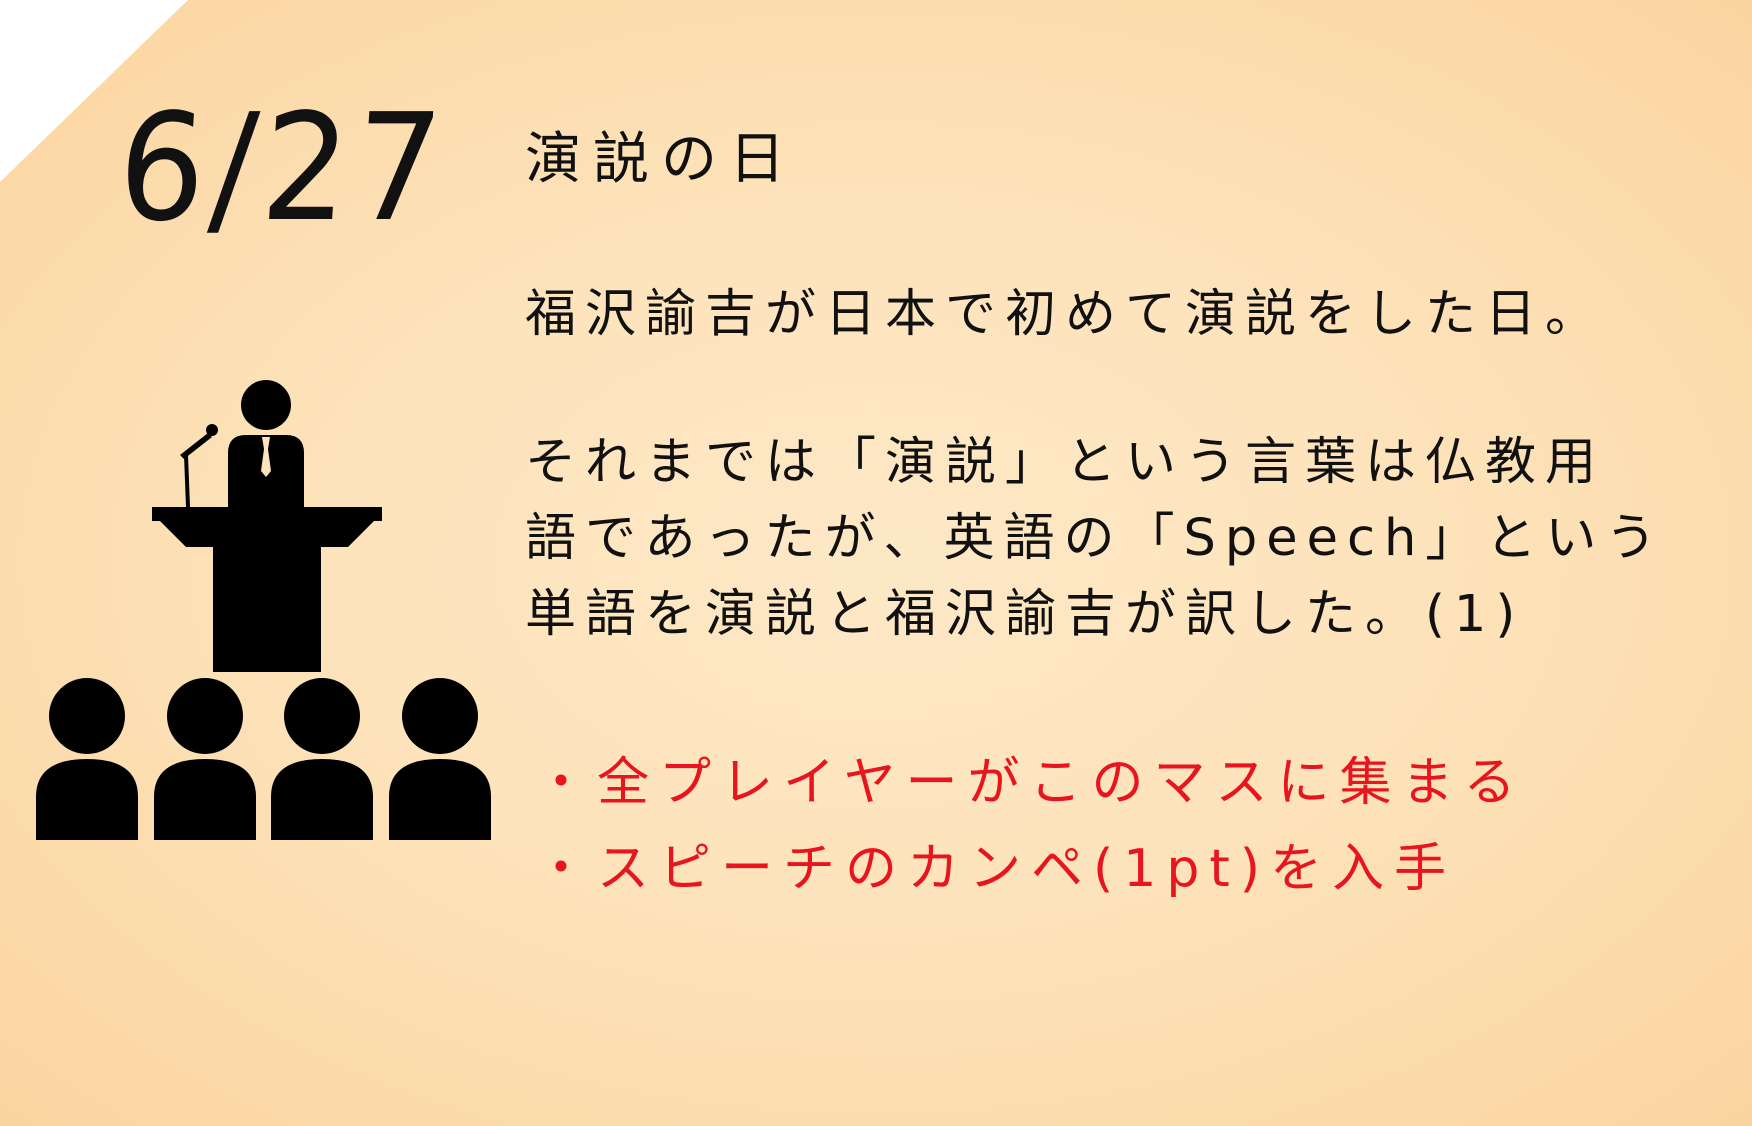 This screenshot has height=1126, width=1752. I want to click on description-paragraph-line: 単語を演説と福沢諭吉が訳した。(1), so click(1025, 614).